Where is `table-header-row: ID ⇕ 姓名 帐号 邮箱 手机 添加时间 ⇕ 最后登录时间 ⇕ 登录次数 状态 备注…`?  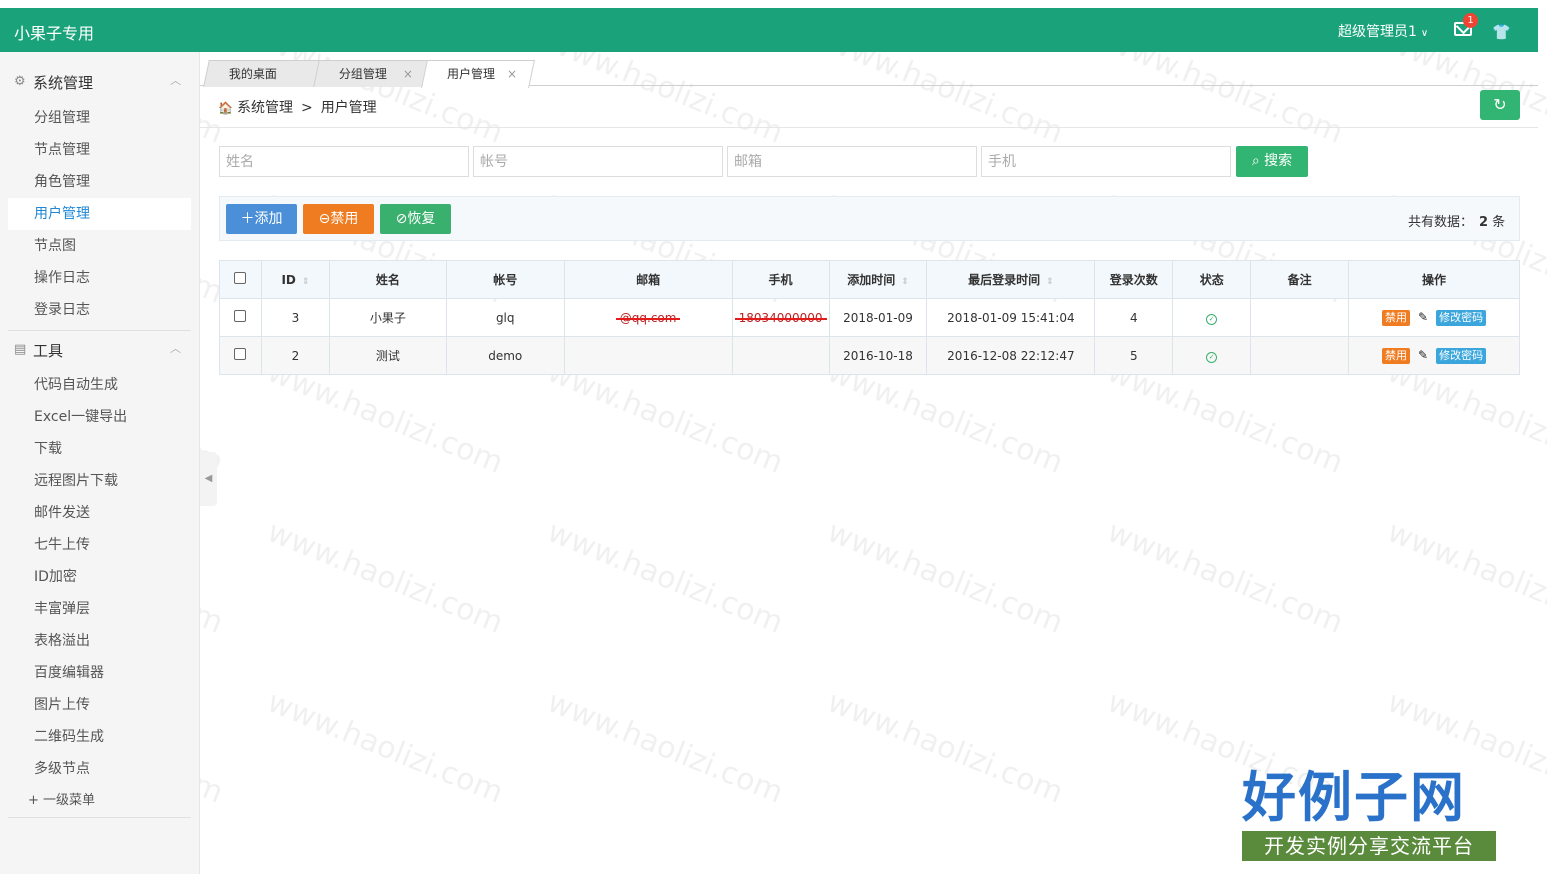 table-header-row: ID ⇕ 姓名 帐号 邮箱 手机 添加时间 ⇕ 最后登录时间 ⇕ 登录次数 状态 备注… is located at coordinates (869, 279).